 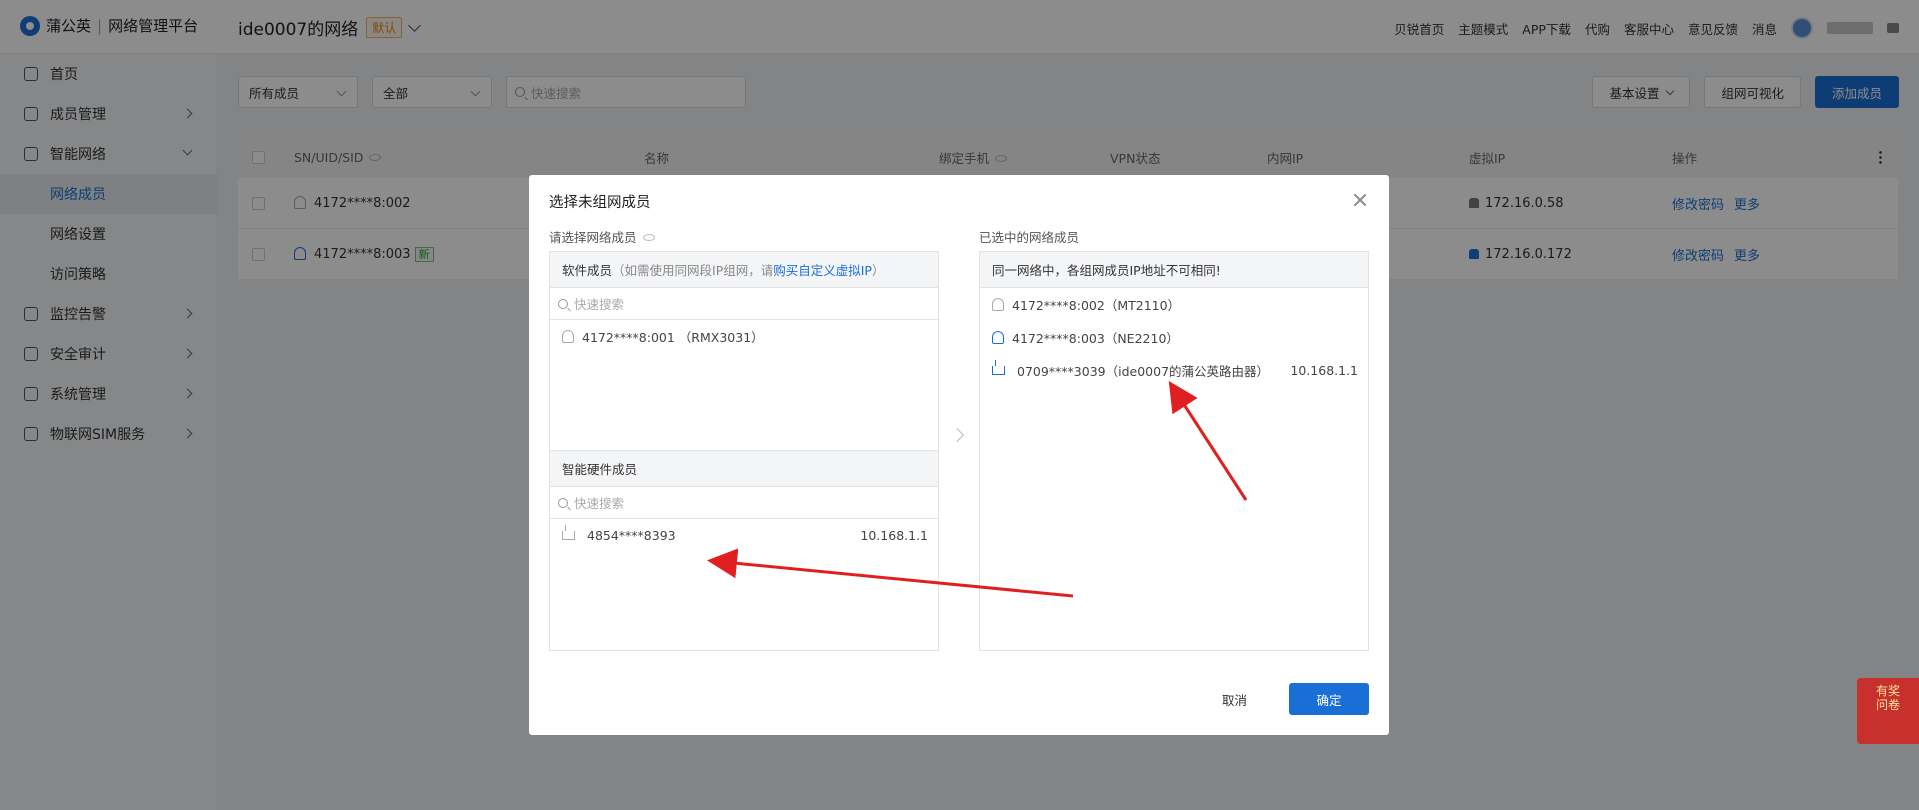 What do you see at coordinates (1174, 337) in the screenshot?
I see `list-item: 4172****8:003（NE2210）` at bounding box center [1174, 337].